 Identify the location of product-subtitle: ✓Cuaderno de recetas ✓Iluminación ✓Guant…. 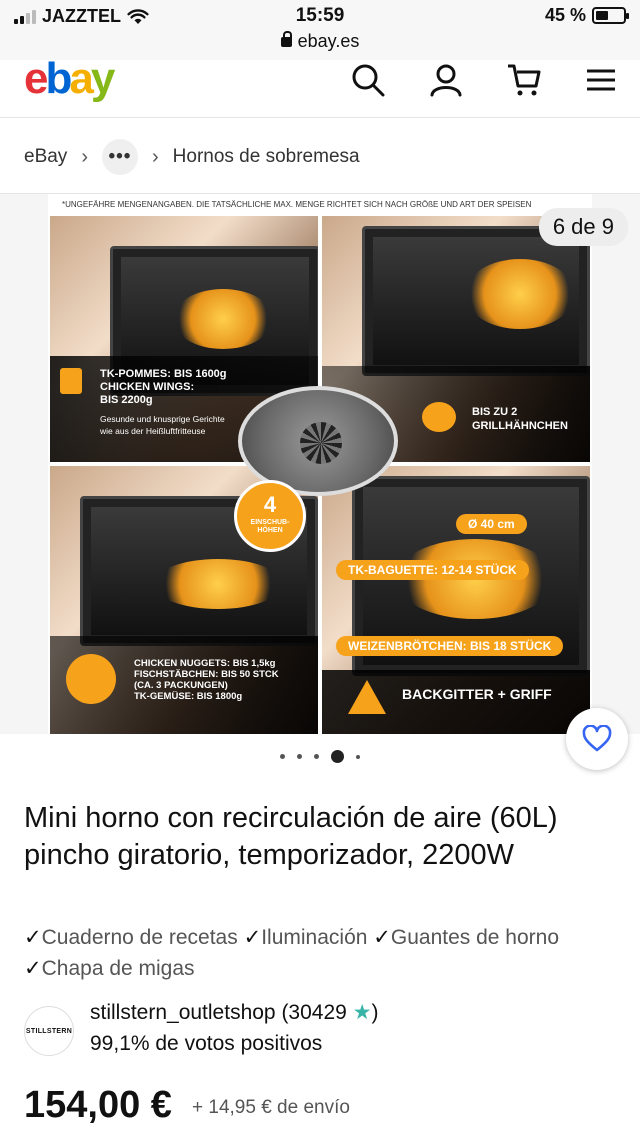
(319, 953).